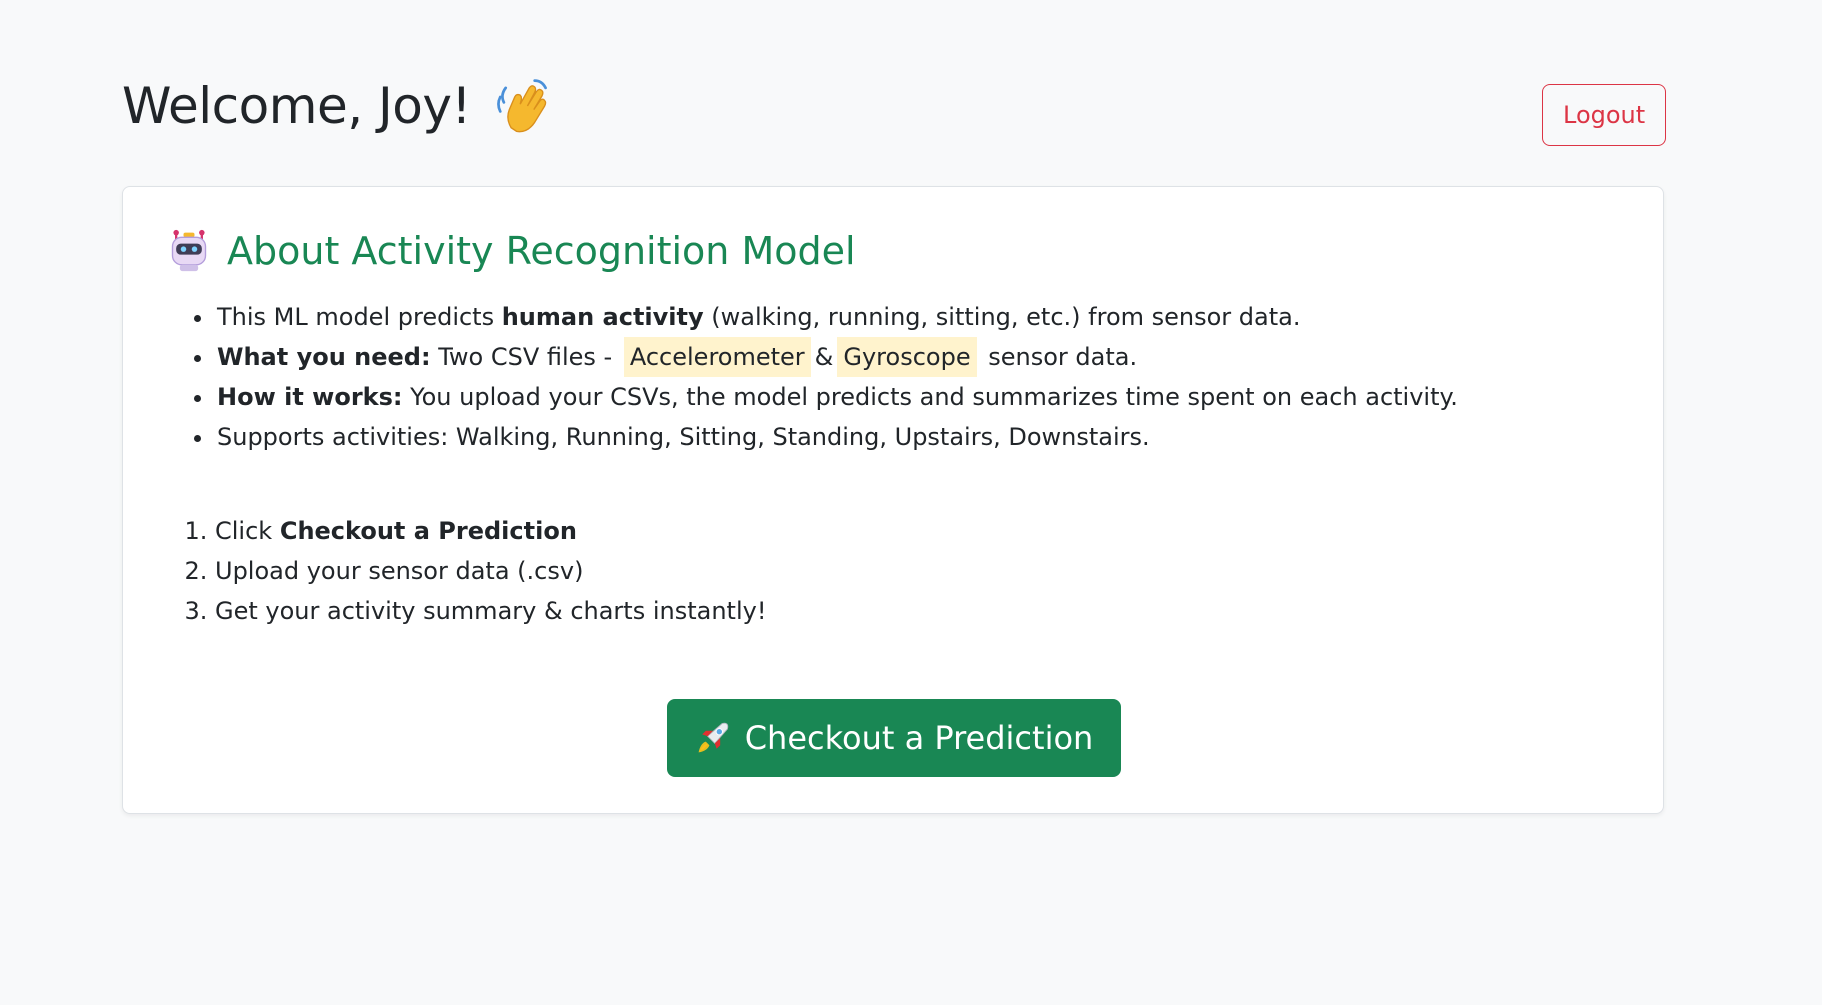  What do you see at coordinates (324, 357) in the screenshot?
I see `feature-2-bold: What you need:` at bounding box center [324, 357].